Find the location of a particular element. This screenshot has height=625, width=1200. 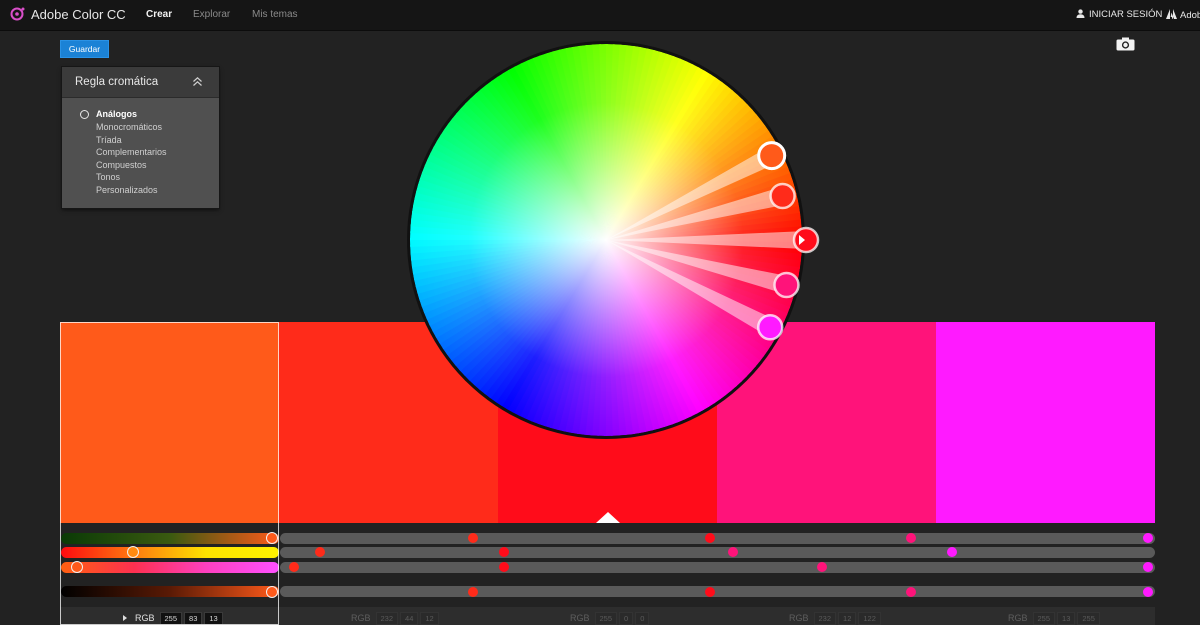

expand-arrow-icon is located at coordinates (125, 618).